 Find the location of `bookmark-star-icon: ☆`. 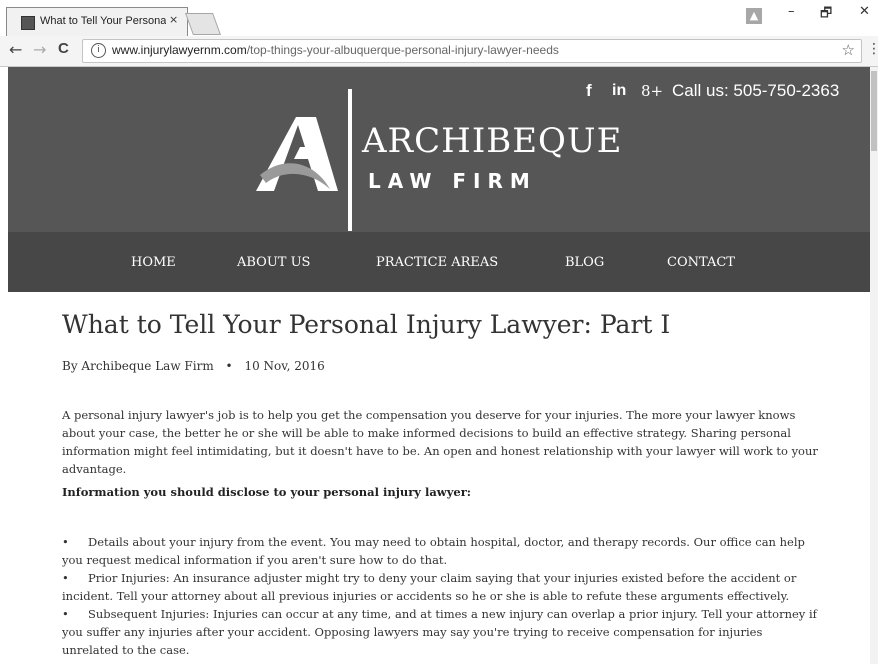

bookmark-star-icon: ☆ is located at coordinates (848, 50).